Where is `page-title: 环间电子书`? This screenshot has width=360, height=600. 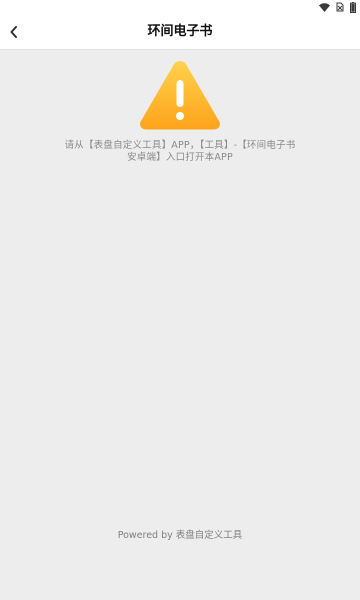 page-title: 环间电子书 is located at coordinates (180, 31).